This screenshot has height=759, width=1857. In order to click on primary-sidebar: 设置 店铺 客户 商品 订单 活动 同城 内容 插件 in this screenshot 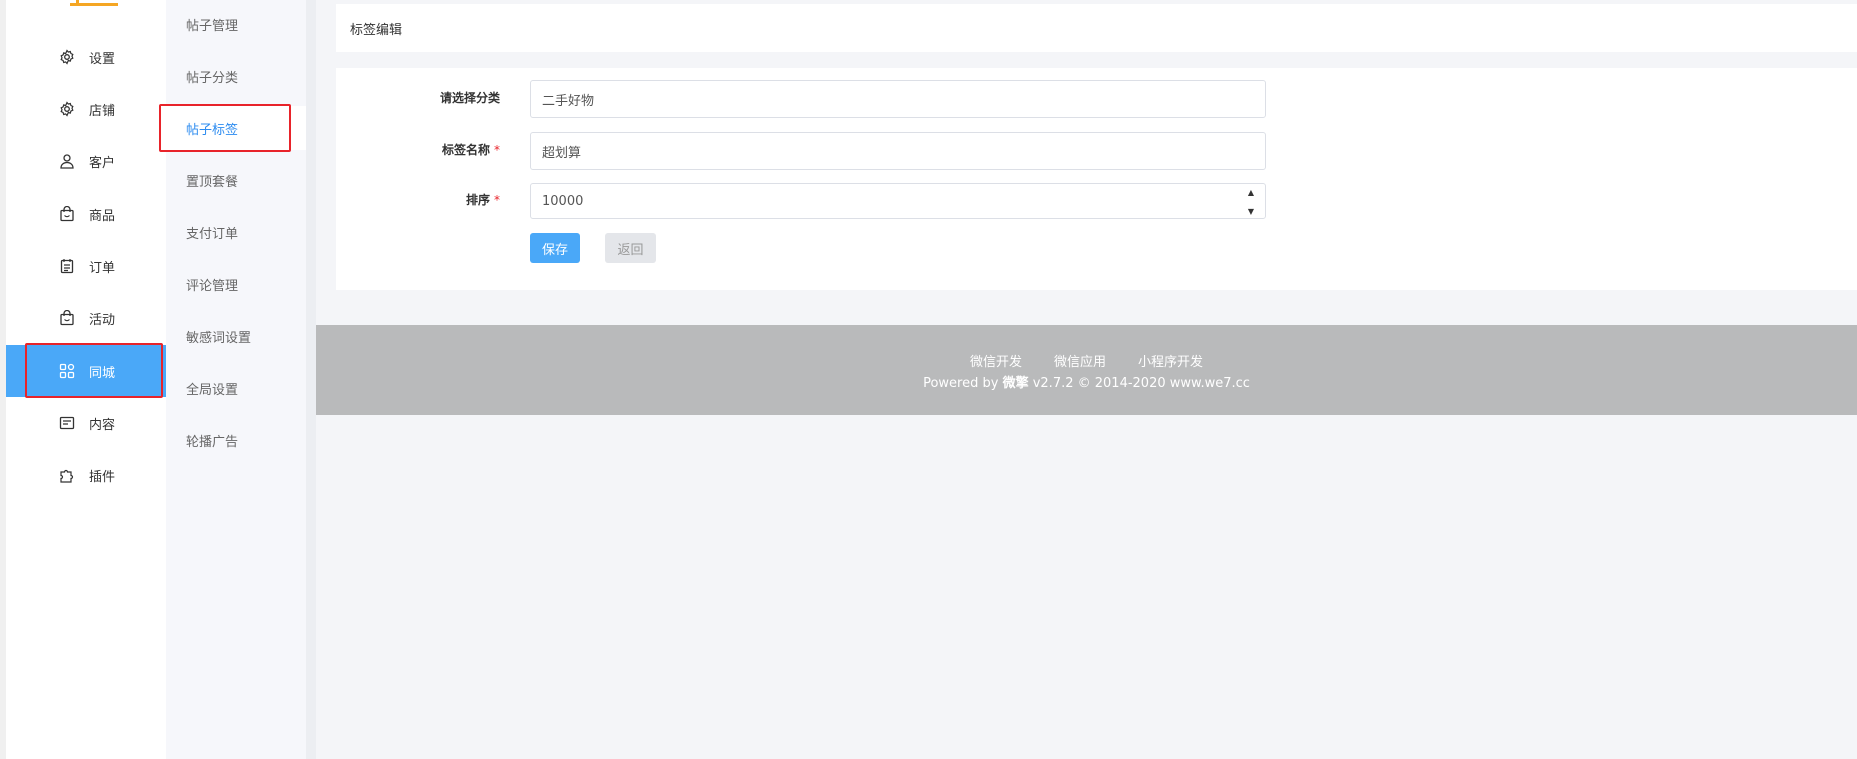, I will do `click(83, 379)`.